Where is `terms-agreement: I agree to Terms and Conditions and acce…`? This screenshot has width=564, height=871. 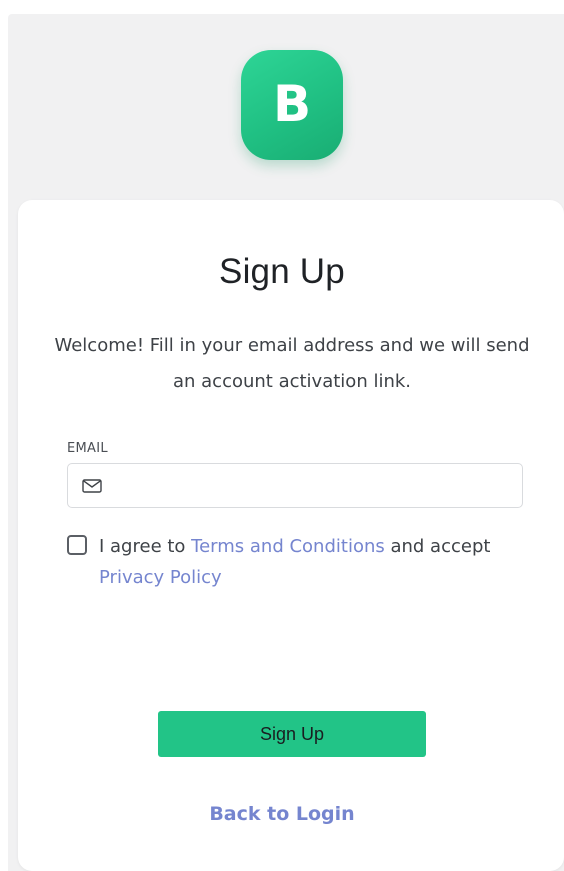
terms-agreement: I agree to Terms and Conditions and acce… is located at coordinates (287, 562).